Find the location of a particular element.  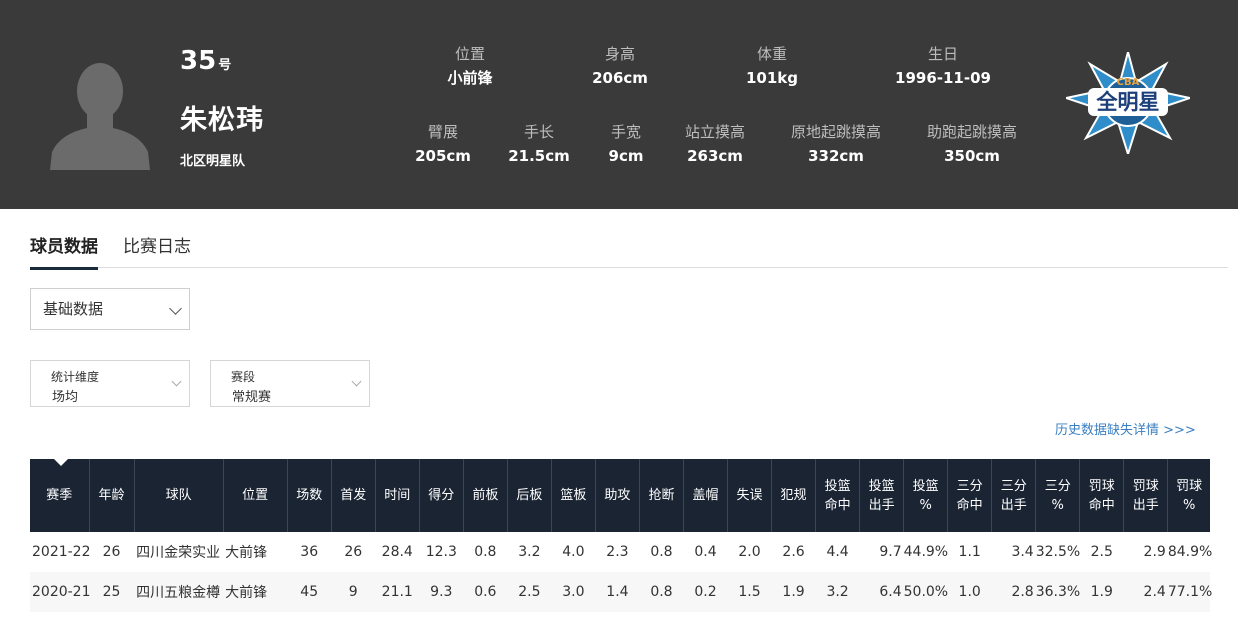

dimension-value: 场均 is located at coordinates (65, 397).